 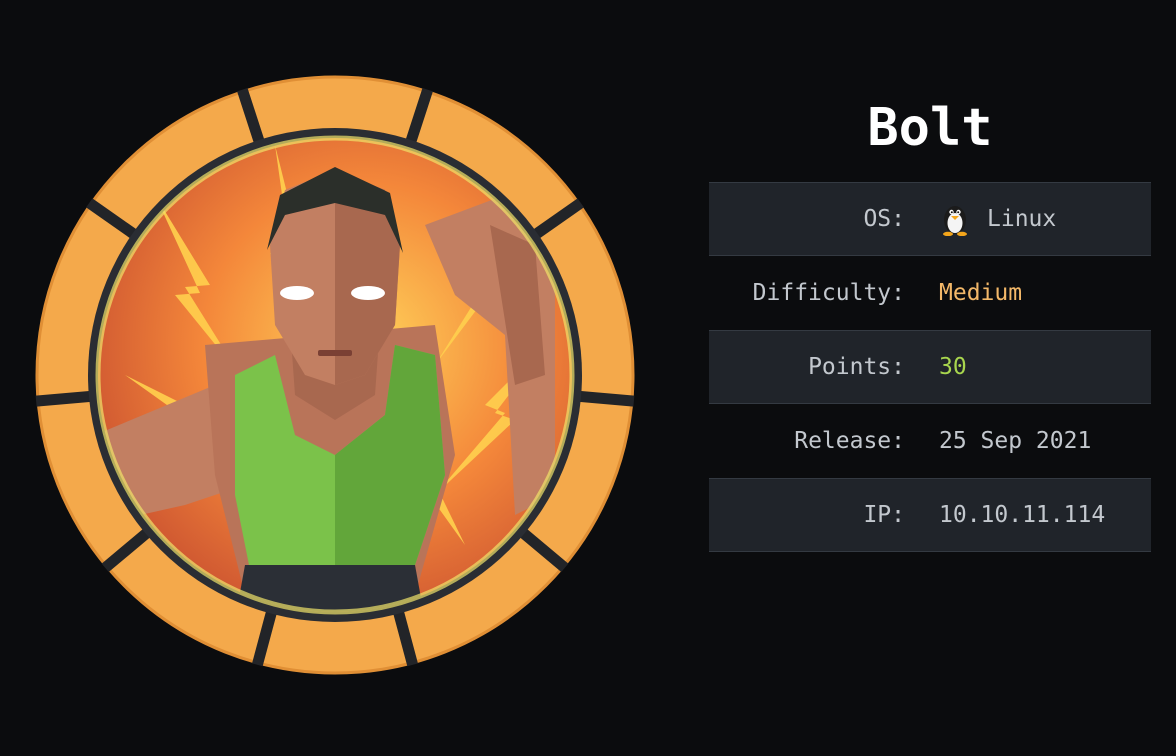 I want to click on ip-label: IP:, so click(x=884, y=515).